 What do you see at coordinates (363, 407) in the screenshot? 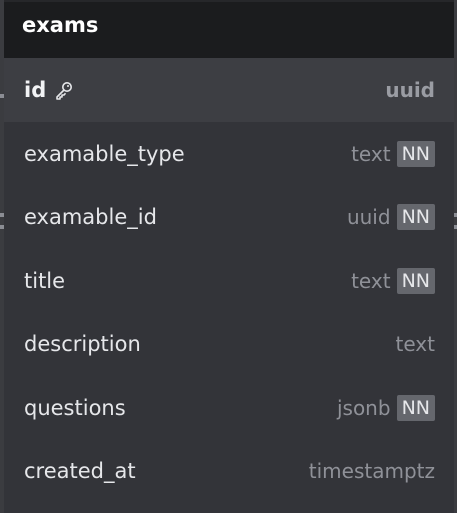
I see `column-type: jsonb` at bounding box center [363, 407].